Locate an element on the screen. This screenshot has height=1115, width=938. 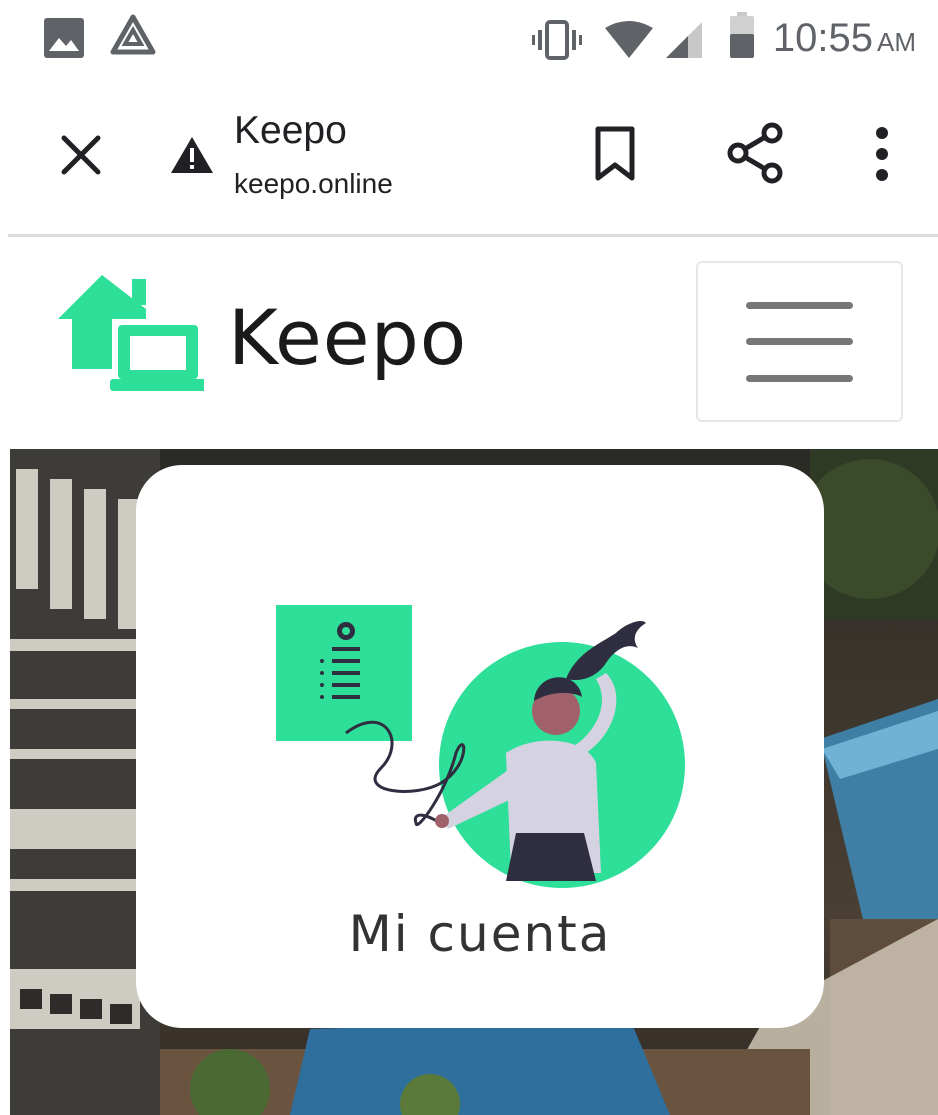
signal-icon is located at coordinates (684, 40).